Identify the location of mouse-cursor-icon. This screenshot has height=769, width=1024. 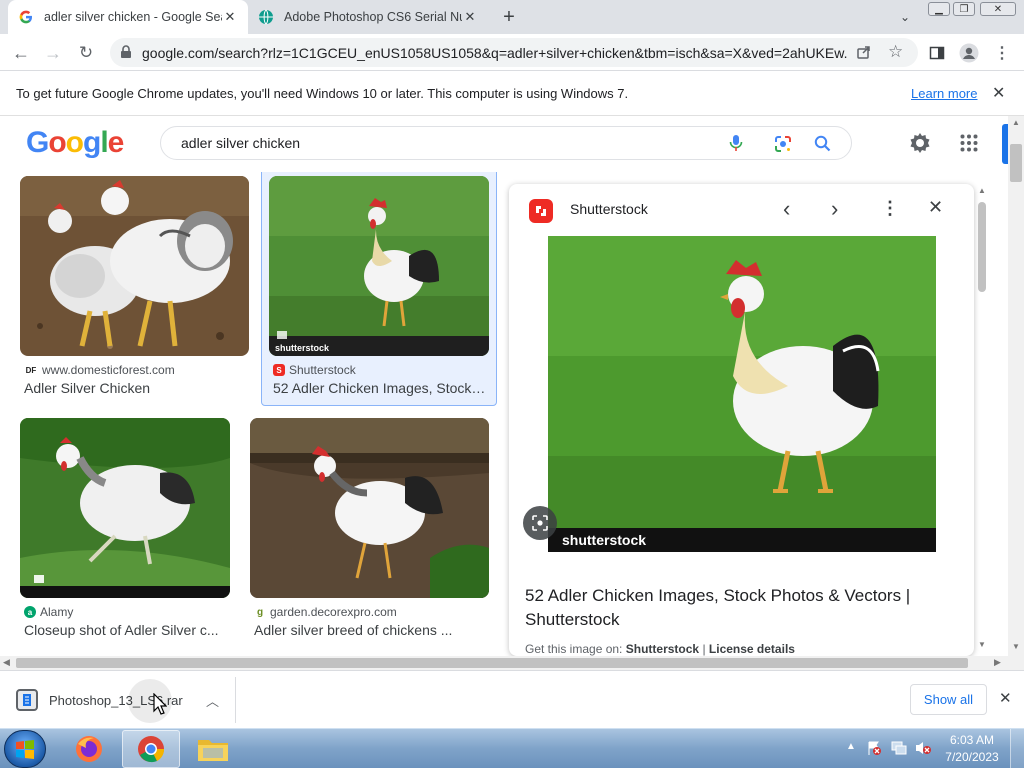
(160, 704).